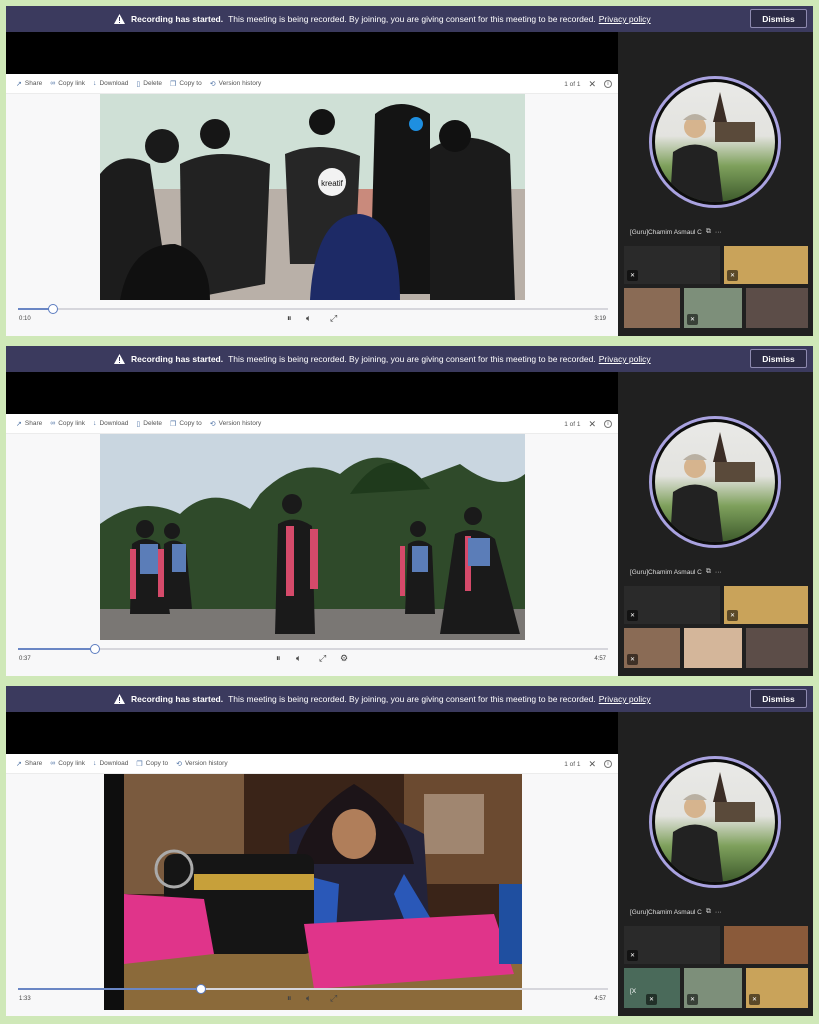 The width and height of the screenshot is (819, 1024). I want to click on participant-tile: [X ✕, so click(652, 988).